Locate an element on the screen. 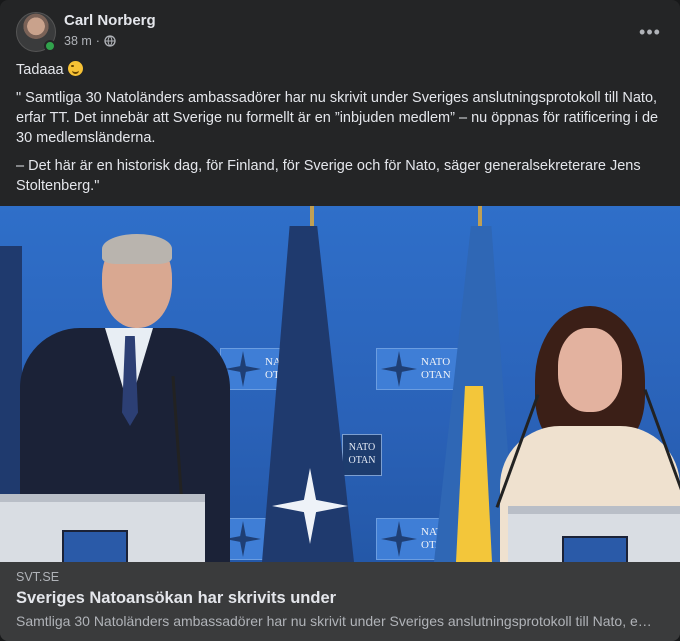 This screenshot has width=680, height=641. post-text-line1: Tadaaa is located at coordinates (340, 70).